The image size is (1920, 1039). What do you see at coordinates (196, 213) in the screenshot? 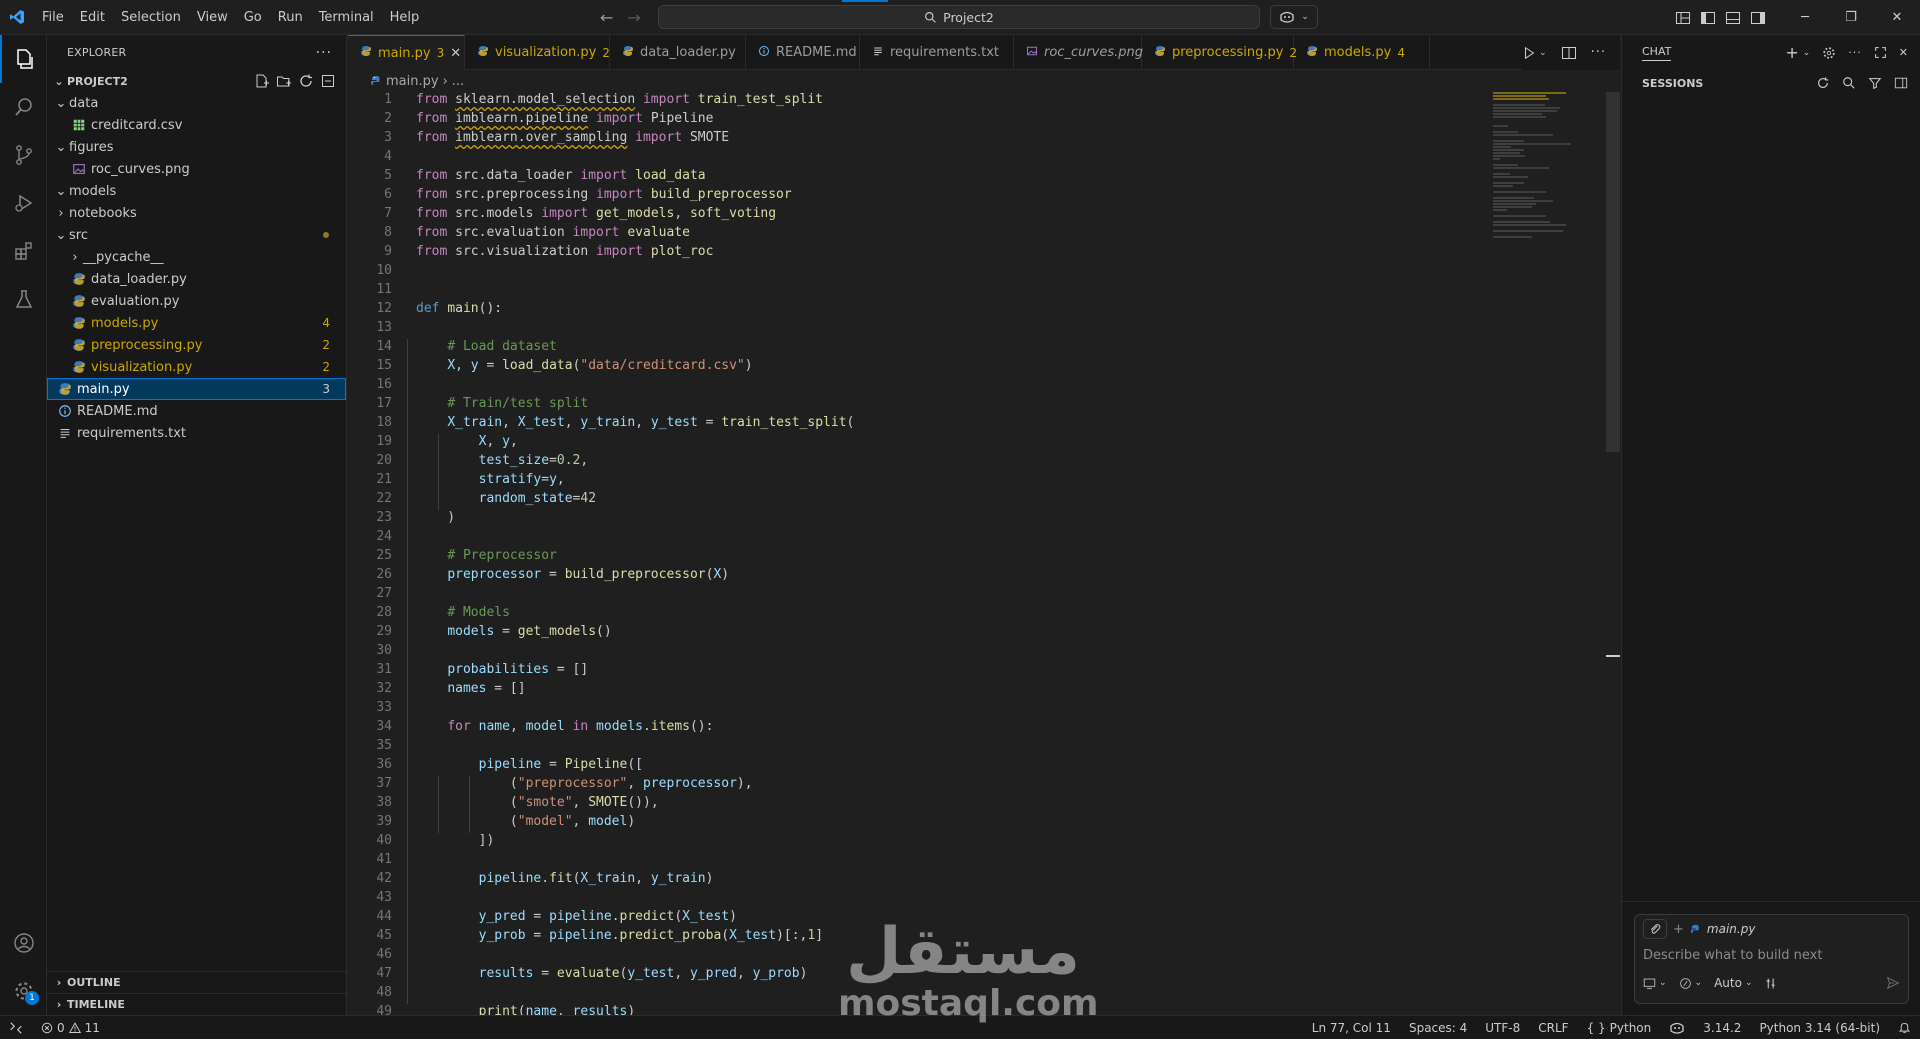
I see `tree-folder: › notebooks` at bounding box center [196, 213].